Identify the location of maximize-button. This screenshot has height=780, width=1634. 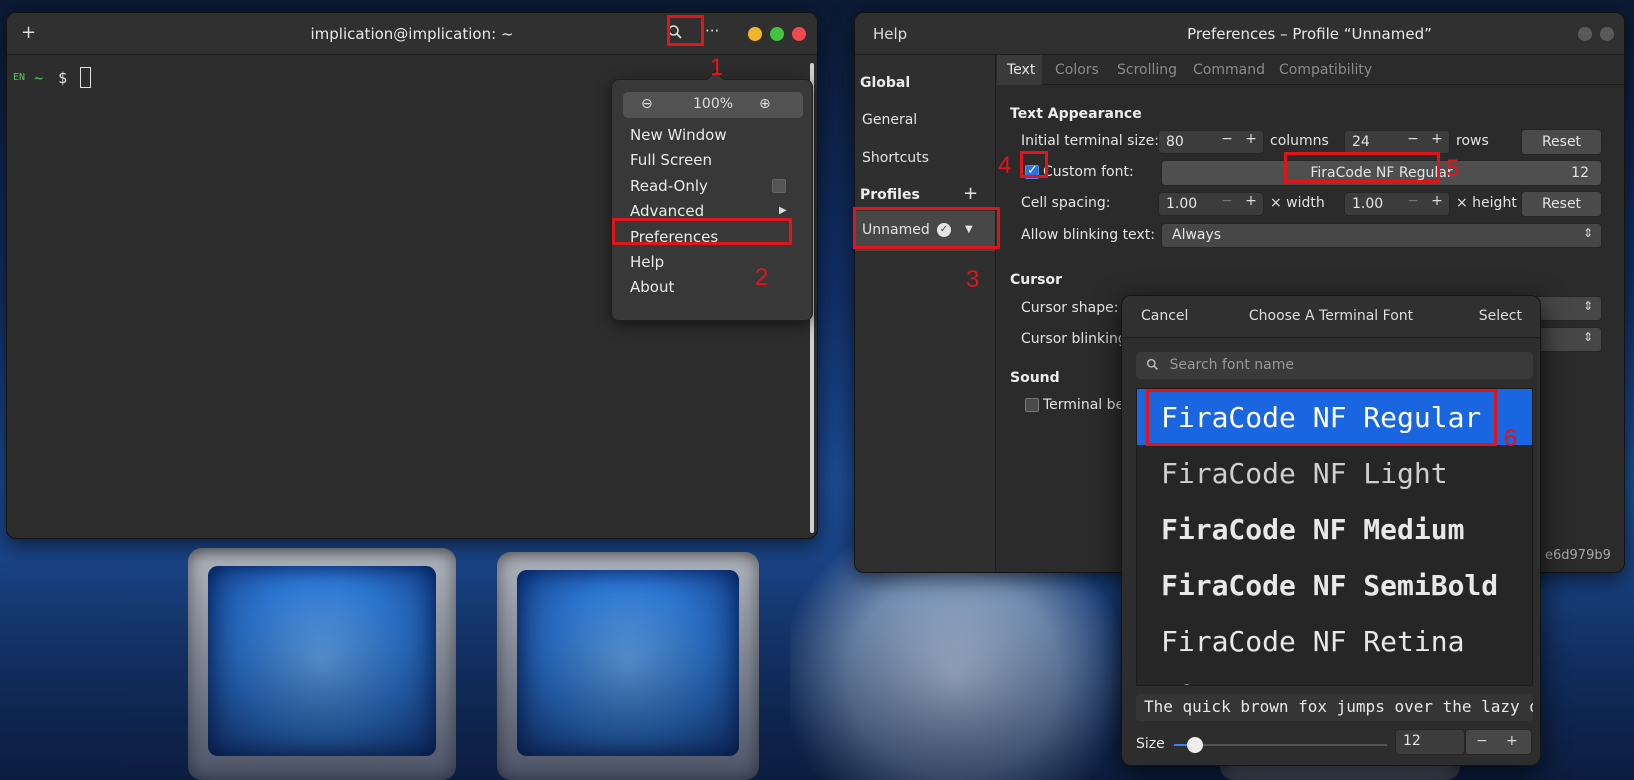
(777, 34).